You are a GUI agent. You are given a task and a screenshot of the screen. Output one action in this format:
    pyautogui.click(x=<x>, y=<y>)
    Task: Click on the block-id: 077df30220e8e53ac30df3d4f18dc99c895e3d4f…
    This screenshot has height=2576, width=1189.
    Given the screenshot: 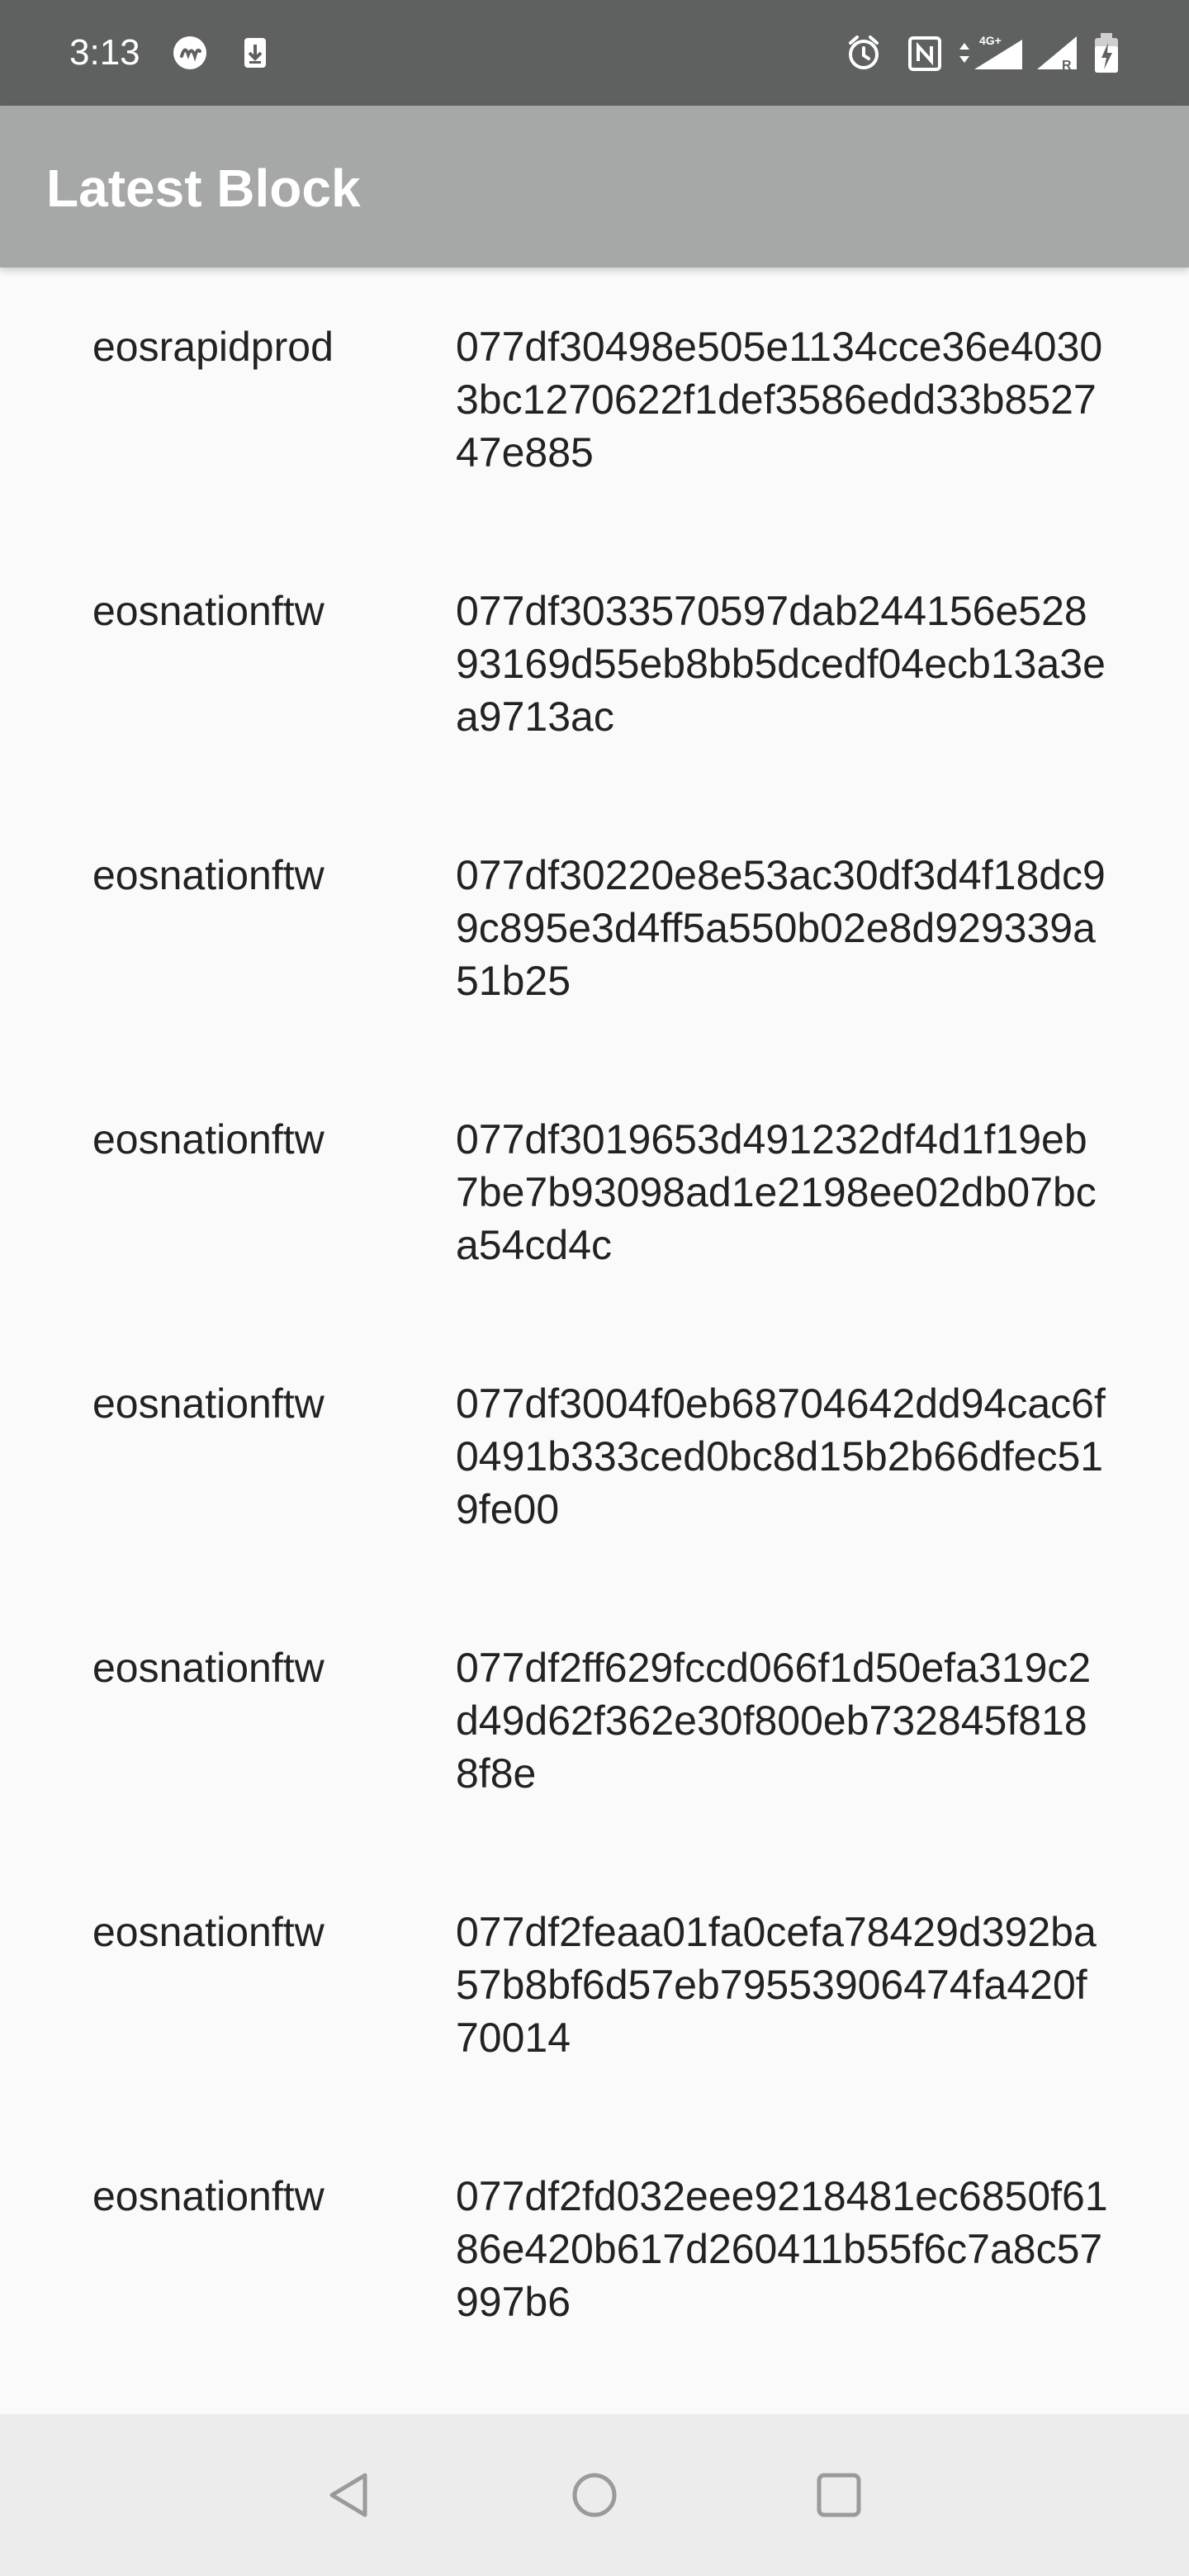 What is the action you would take?
    pyautogui.click(x=781, y=928)
    